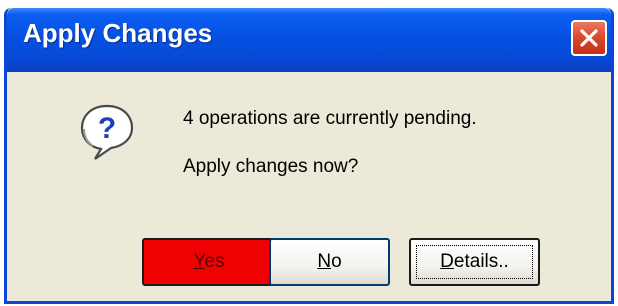 Image resolution: width=618 pixels, height=306 pixels. Describe the element at coordinates (324, 261) in the screenshot. I see `no-mnemonic: N` at that location.